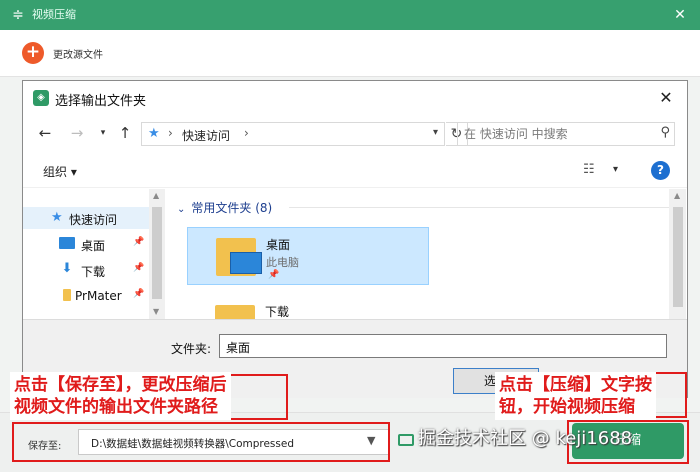 Image resolution: width=700 pixels, height=472 pixels. What do you see at coordinates (575, 396) in the screenshot?
I see `annotation-right: 点击【压缩】文字按 钮，开始视频压缩` at bounding box center [575, 396].